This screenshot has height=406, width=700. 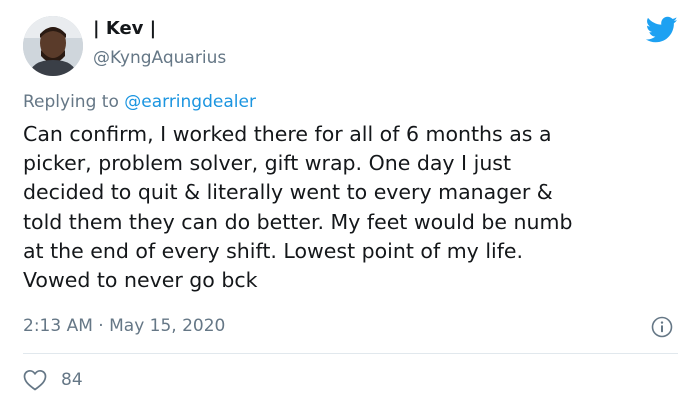 What do you see at coordinates (35, 380) in the screenshot?
I see `heart-icon` at bounding box center [35, 380].